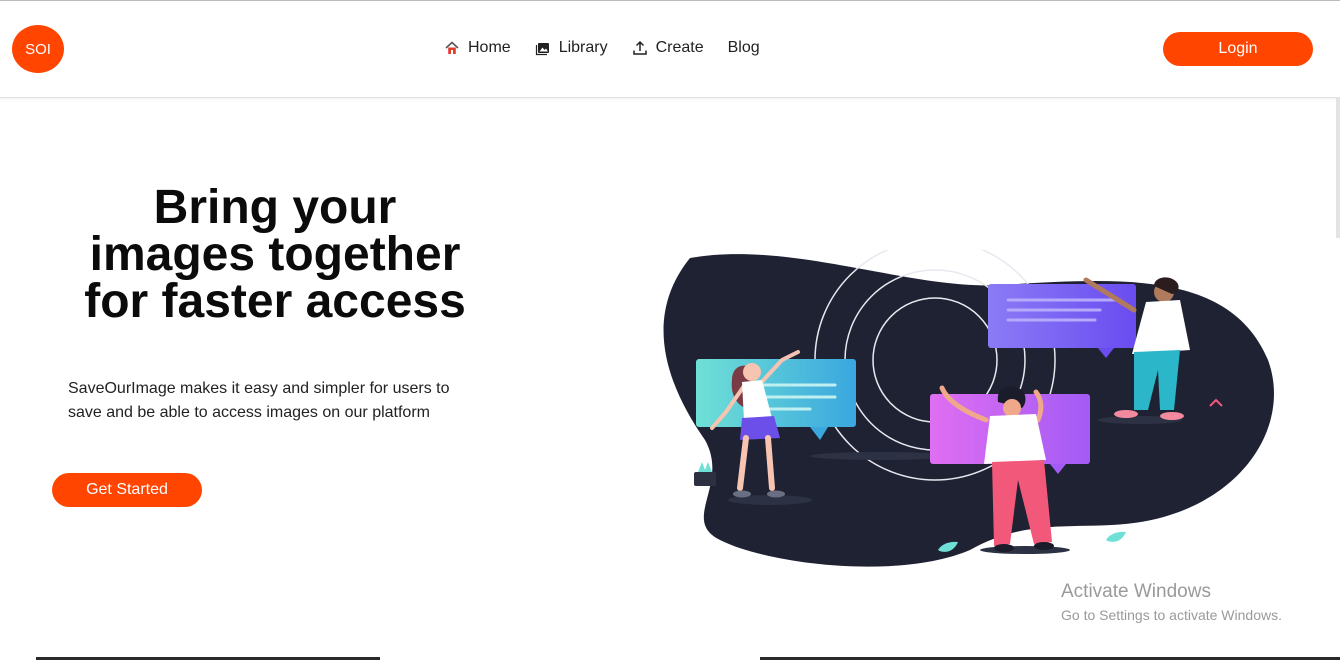 This screenshot has width=1340, height=660. What do you see at coordinates (1116, 536) in the screenshot?
I see `leaf-decoration` at bounding box center [1116, 536].